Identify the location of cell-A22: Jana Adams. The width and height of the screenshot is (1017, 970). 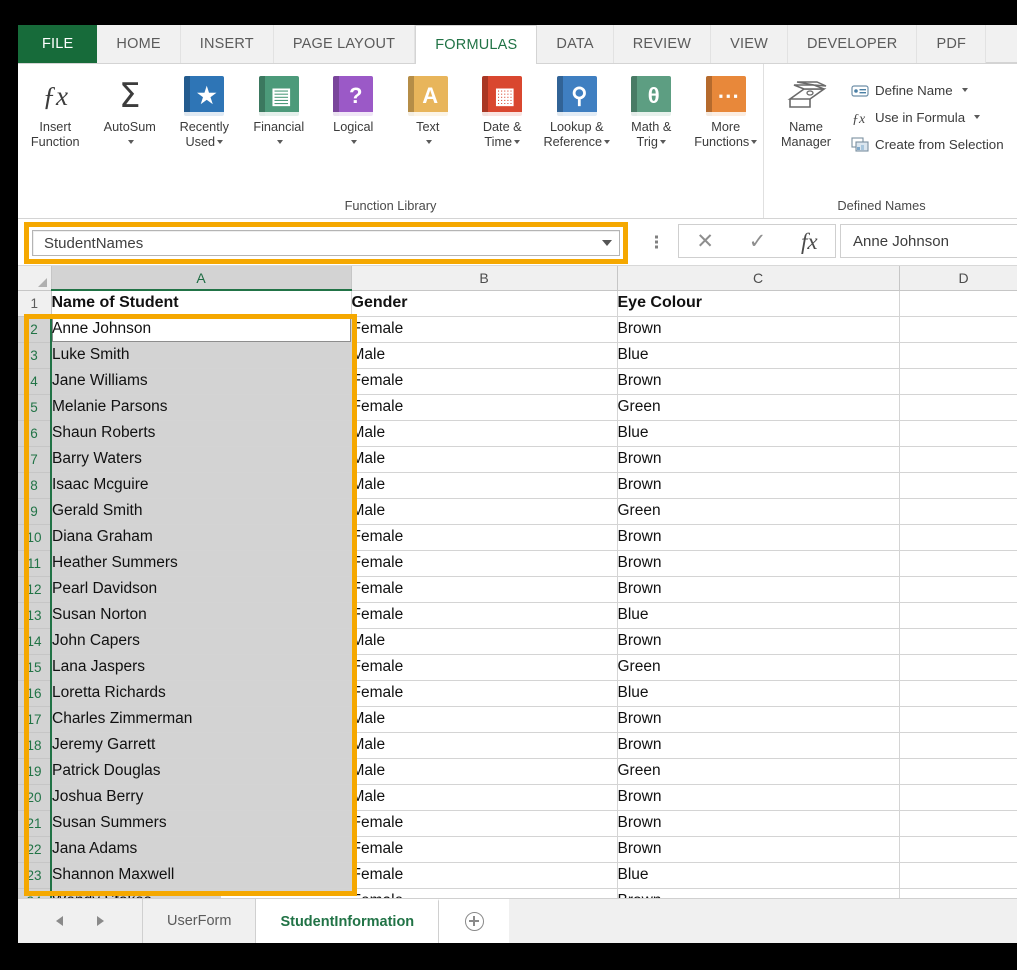
(201, 849).